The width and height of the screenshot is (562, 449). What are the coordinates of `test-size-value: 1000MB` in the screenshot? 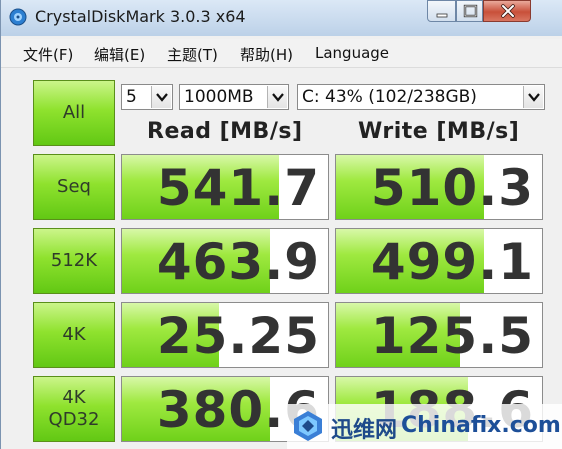 It's located at (219, 97).